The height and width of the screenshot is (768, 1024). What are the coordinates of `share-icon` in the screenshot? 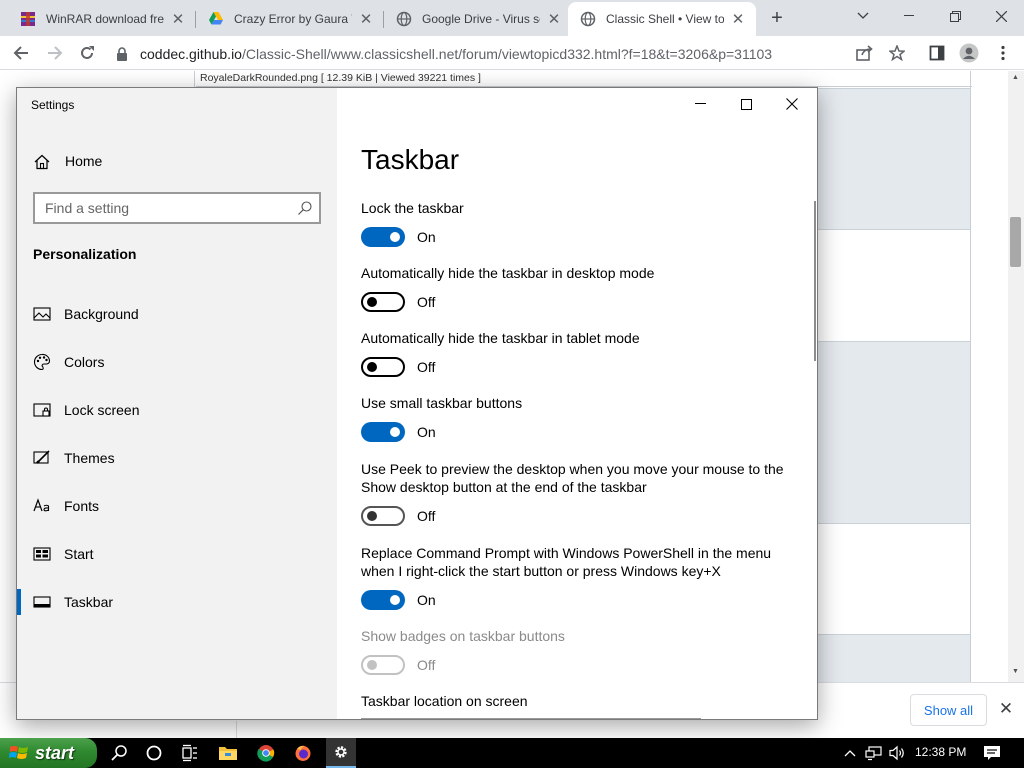 It's located at (865, 53).